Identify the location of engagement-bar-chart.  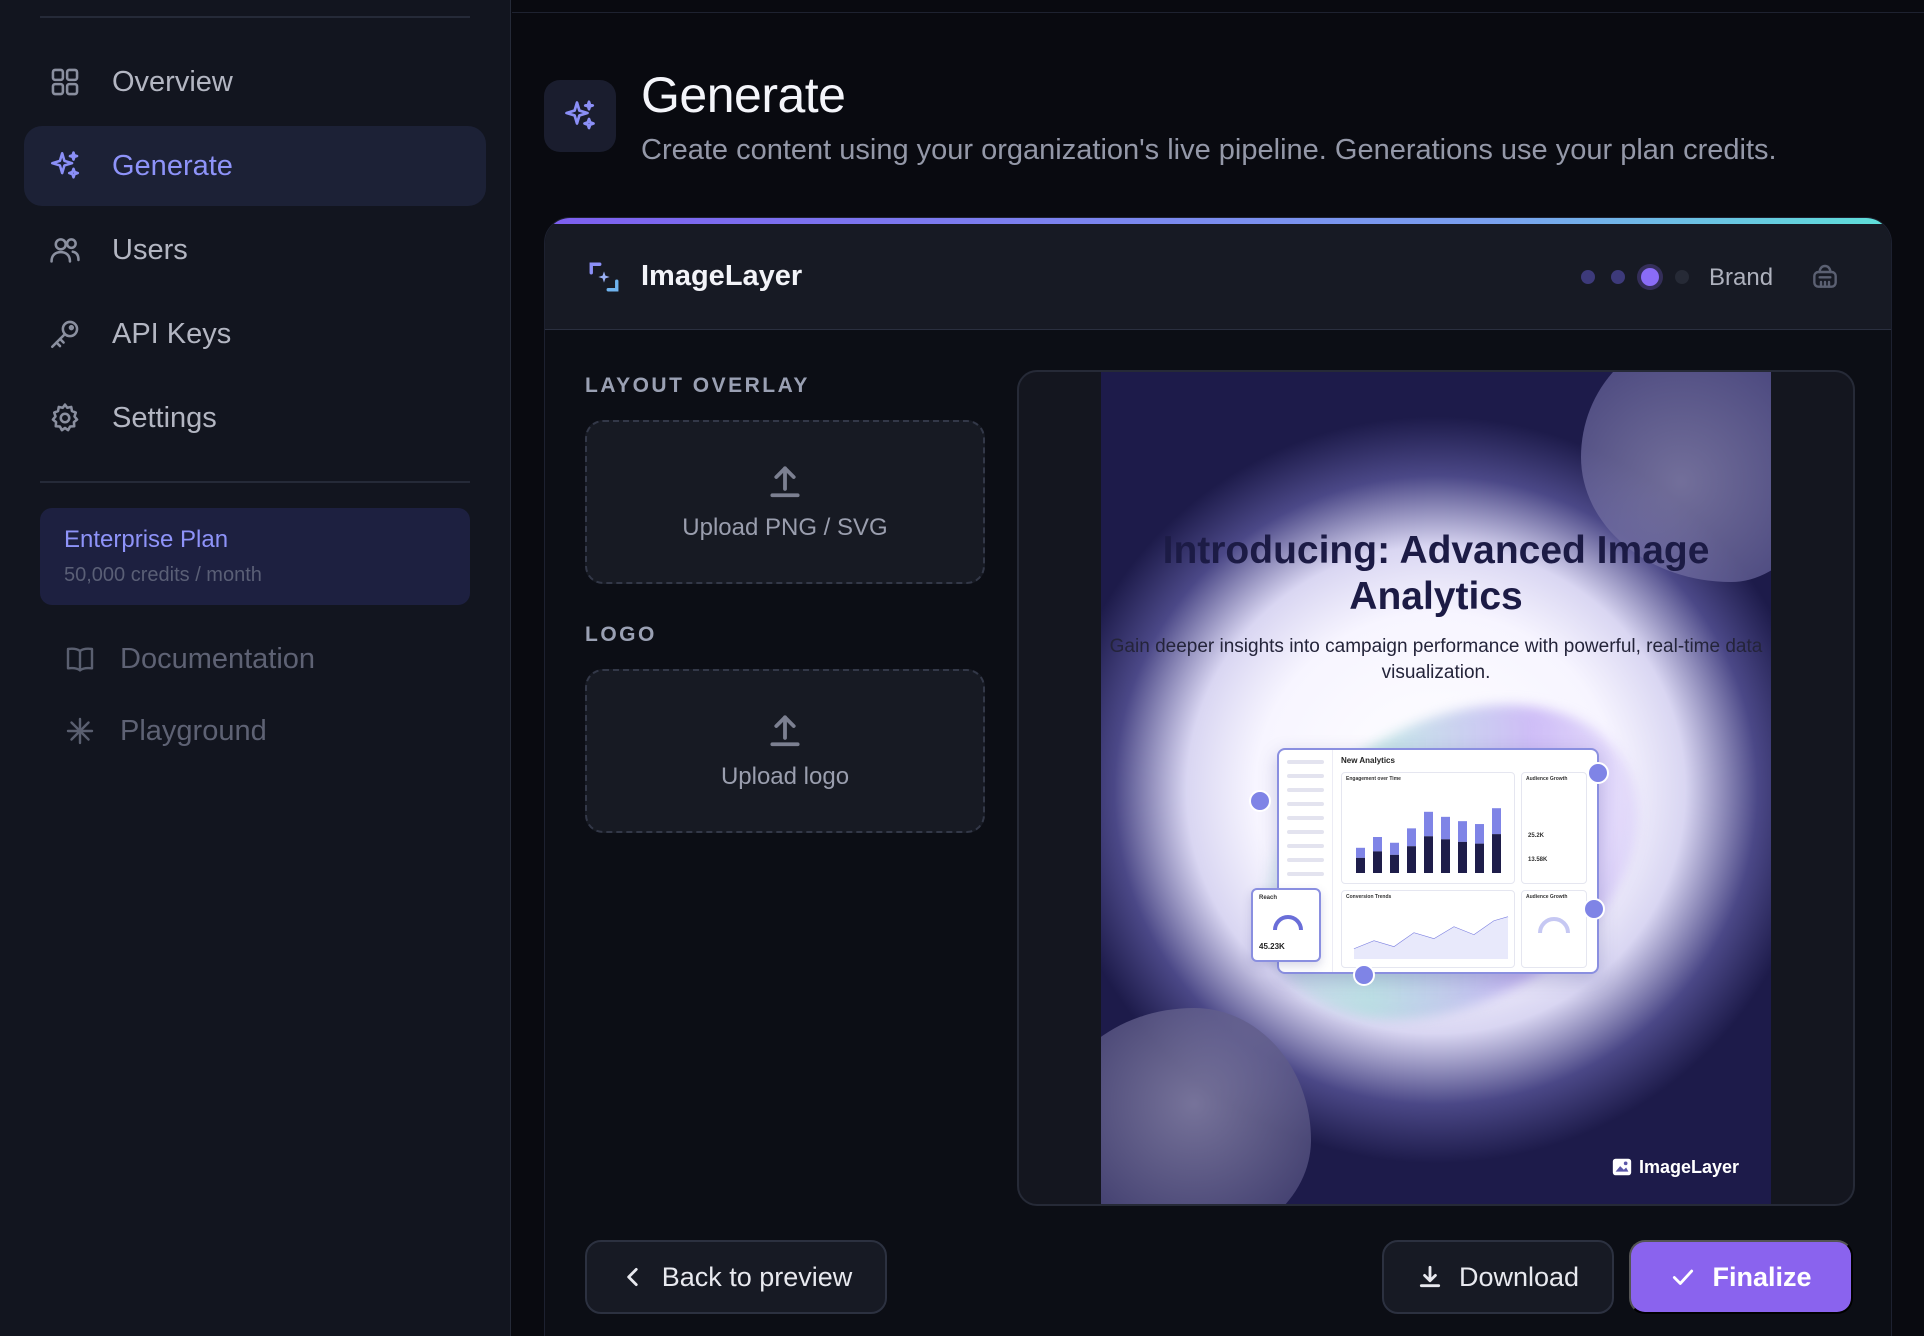
(1428, 840).